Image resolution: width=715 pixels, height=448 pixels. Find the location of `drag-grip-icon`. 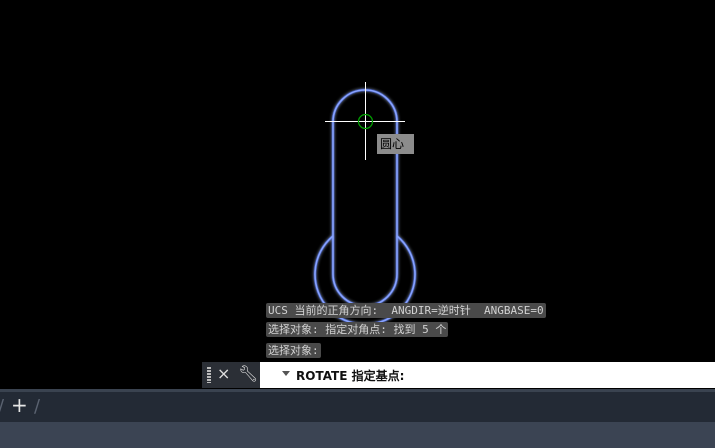

drag-grip-icon is located at coordinates (209, 375).